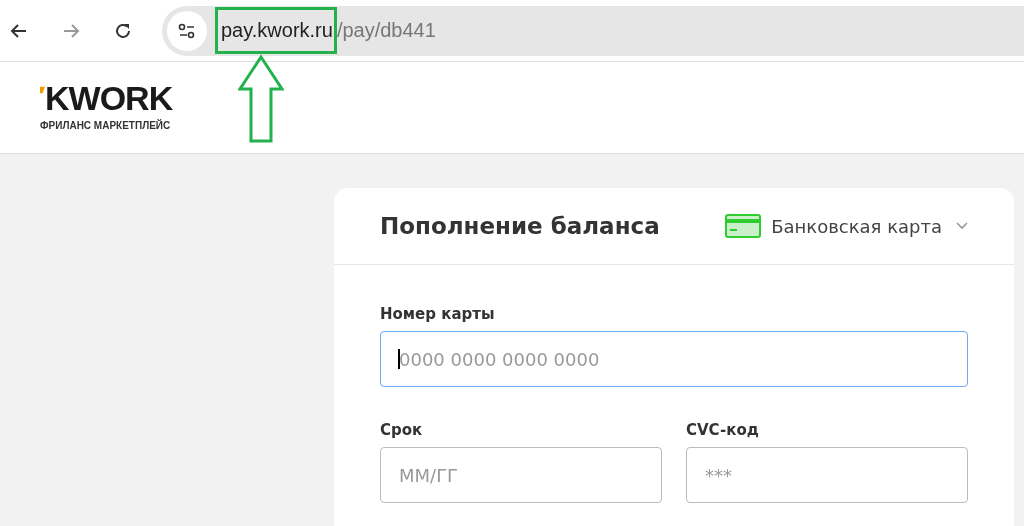 Image resolution: width=1024 pixels, height=526 pixels. I want to click on site-settings-icon, so click(187, 30).